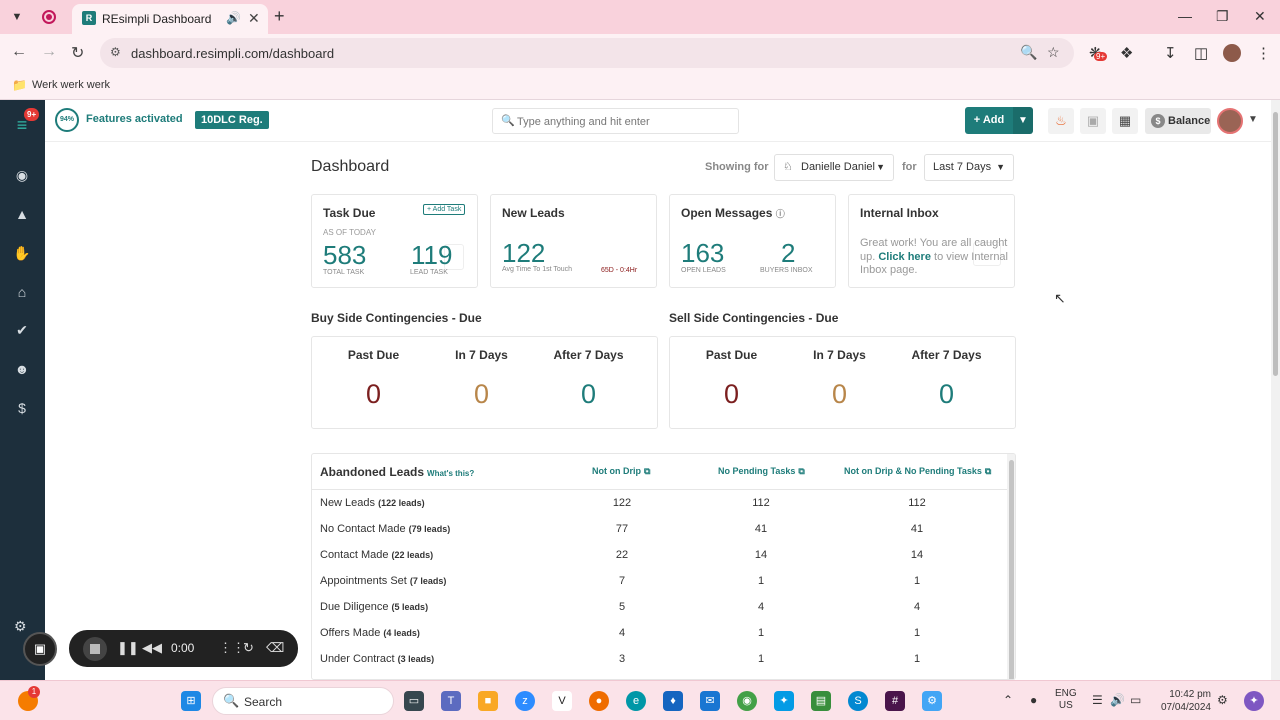 This screenshot has height=720, width=1280. What do you see at coordinates (1253, 119) in the screenshot?
I see `user-menu-chevron-icon: ▼` at bounding box center [1253, 119].